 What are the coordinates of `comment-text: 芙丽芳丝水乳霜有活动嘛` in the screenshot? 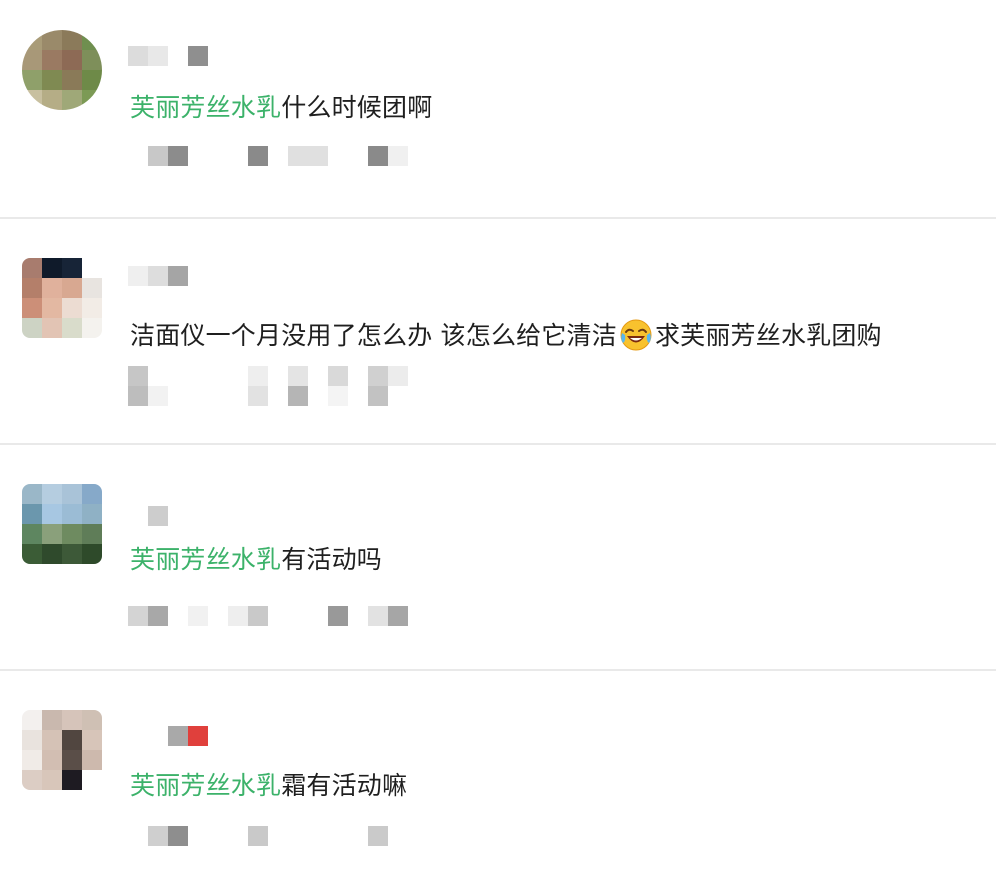 It's located at (268, 786).